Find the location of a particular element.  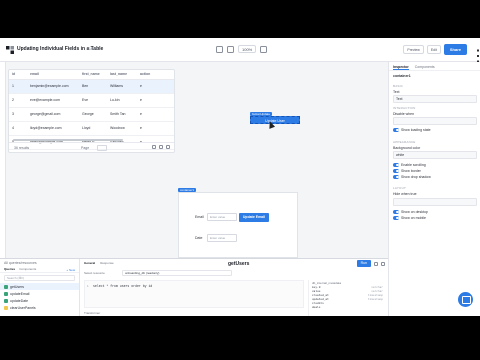

table-row: 3 george@gmail.com George Smith Tan e is located at coordinates (91, 114).